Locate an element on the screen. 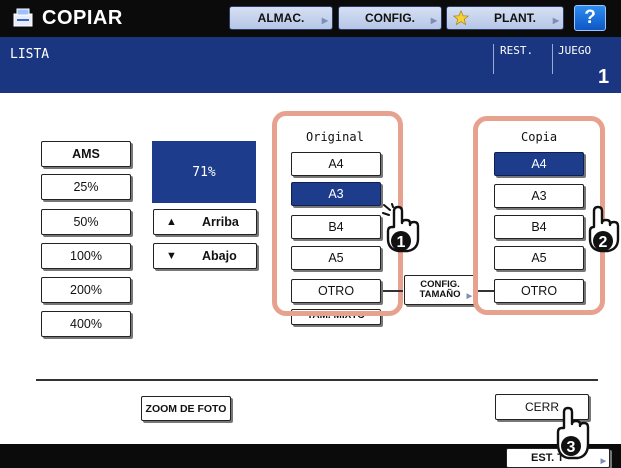 This screenshot has height=468, width=621. rest-label: REST. is located at coordinates (517, 50).